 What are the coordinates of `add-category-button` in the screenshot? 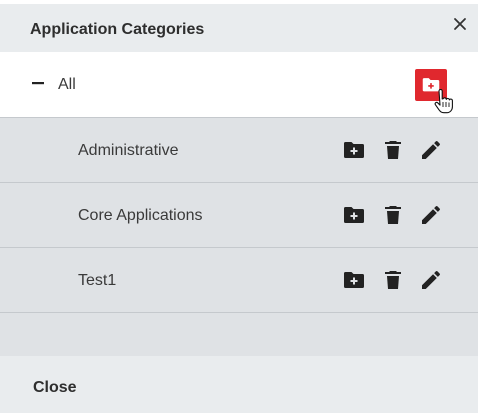 It's located at (431, 85).